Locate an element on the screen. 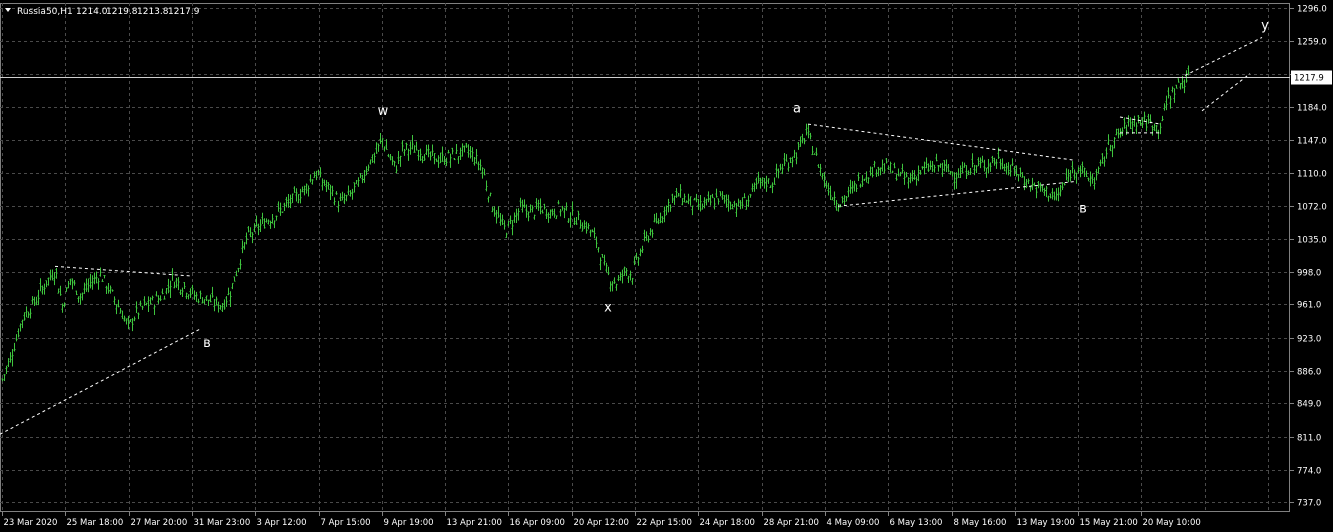 This screenshot has width=1333, height=532. x-tick-label: 22 Apr 15:00 is located at coordinates (664, 523).